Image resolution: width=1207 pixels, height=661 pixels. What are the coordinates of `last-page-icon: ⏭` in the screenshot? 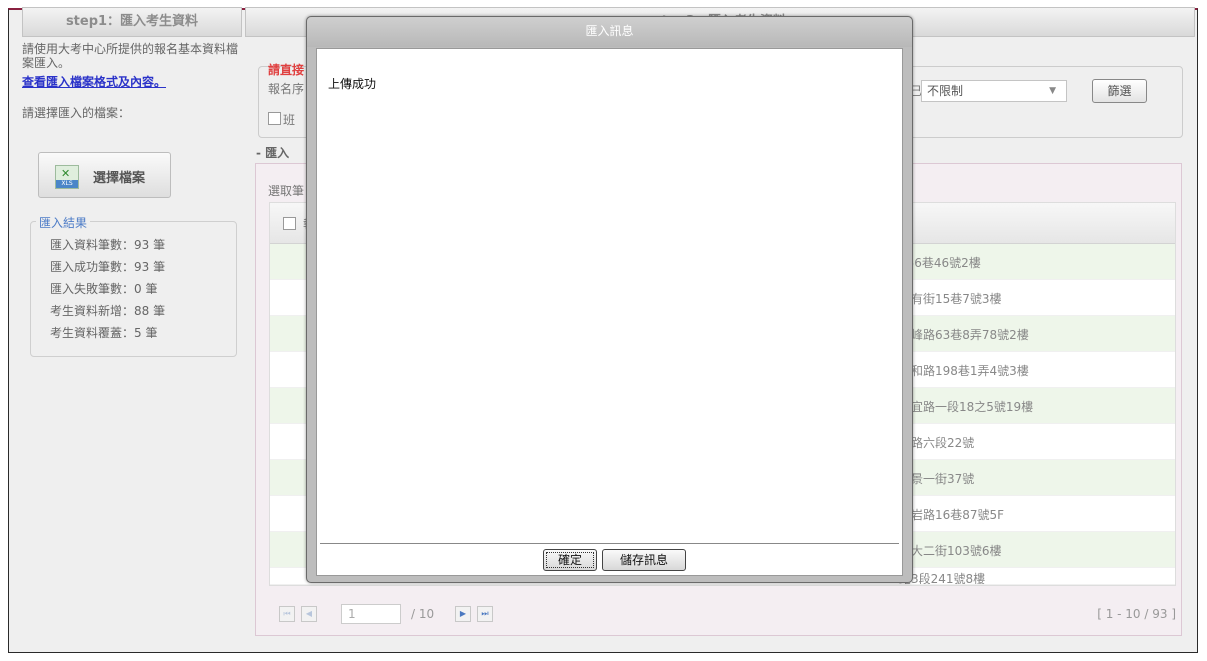 It's located at (485, 614).